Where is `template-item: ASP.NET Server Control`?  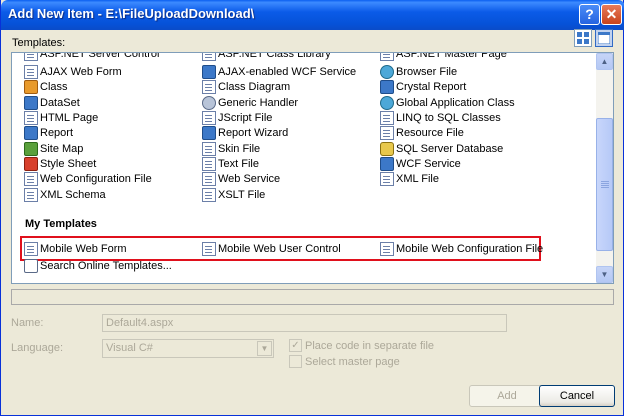 template-item: ASP.NET Server Control is located at coordinates (91, 57).